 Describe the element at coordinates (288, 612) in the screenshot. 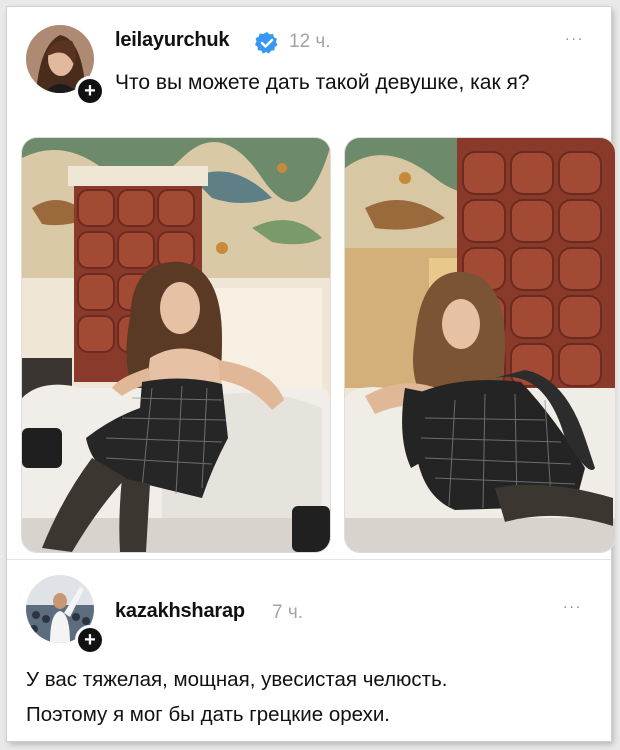

I see `reply-timestamp: 7 ч.` at that location.